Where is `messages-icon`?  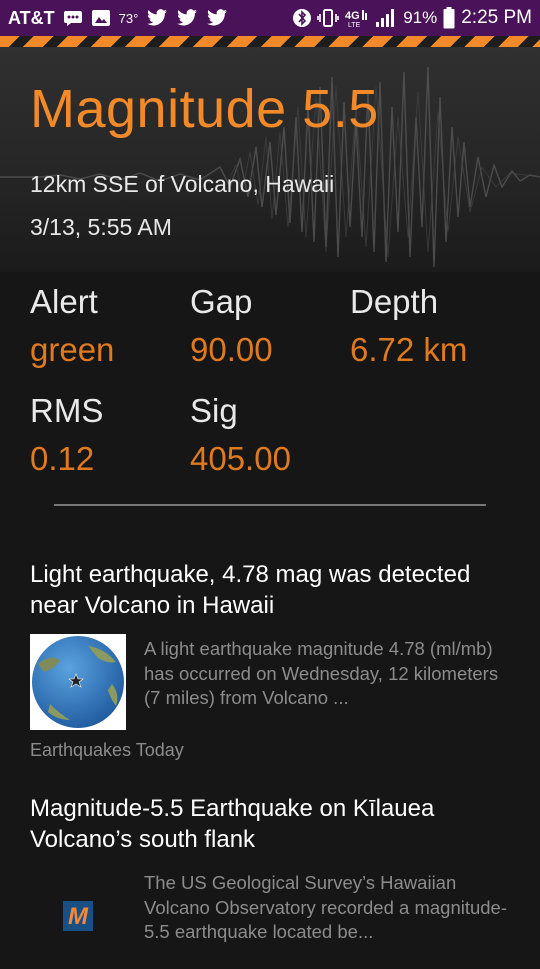 messages-icon is located at coordinates (73, 18).